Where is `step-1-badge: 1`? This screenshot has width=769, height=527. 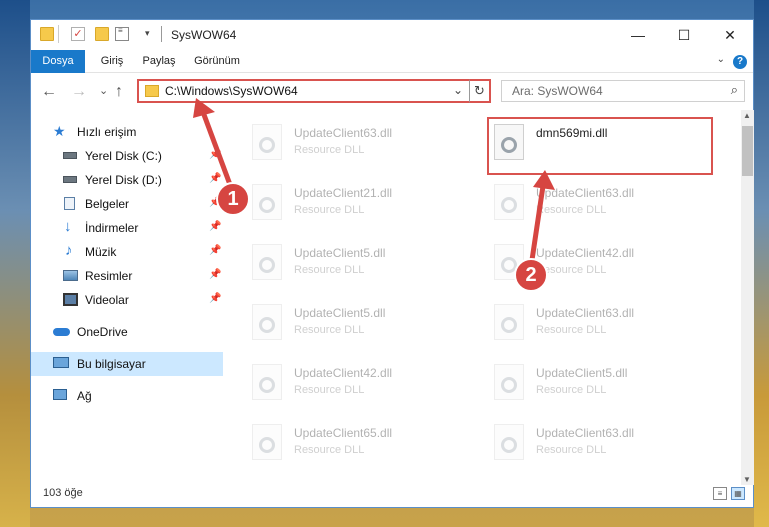 step-1-badge: 1 is located at coordinates (233, 199).